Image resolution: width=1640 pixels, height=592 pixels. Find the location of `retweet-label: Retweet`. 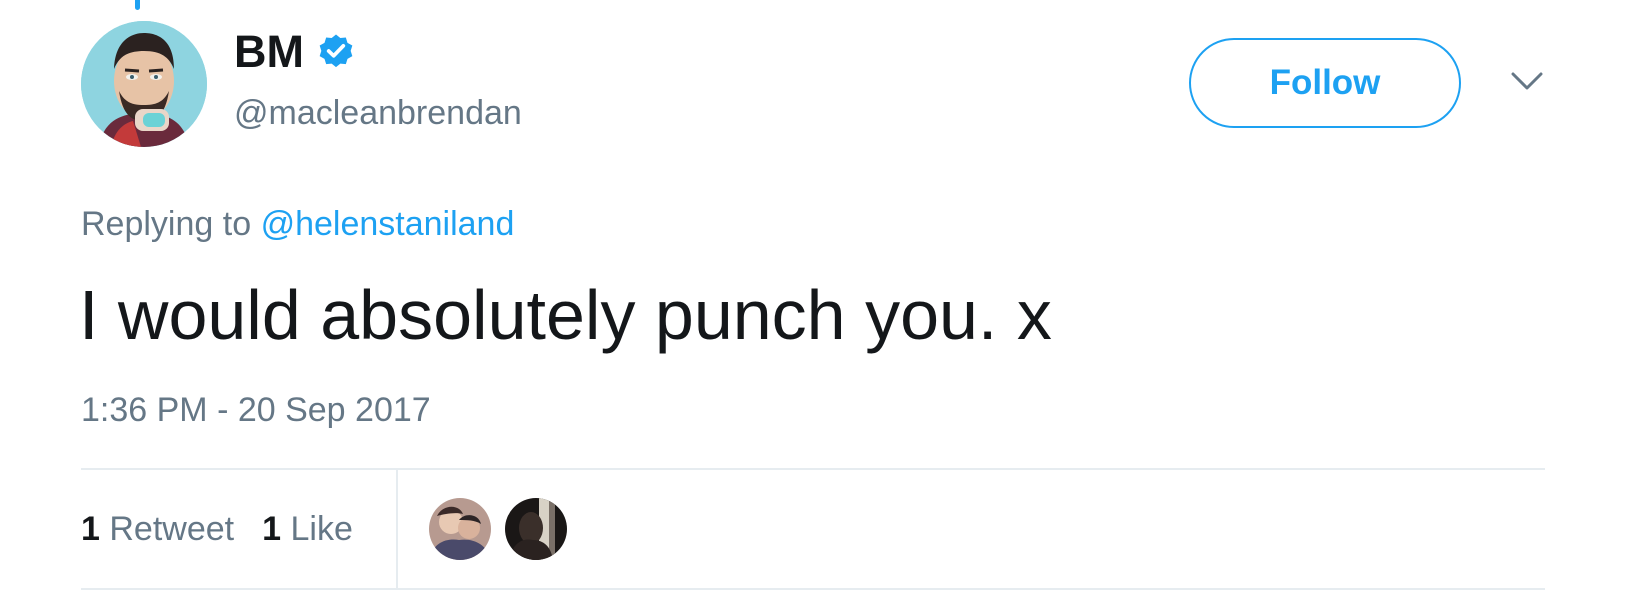

retweet-label: Retweet is located at coordinates (172, 529).